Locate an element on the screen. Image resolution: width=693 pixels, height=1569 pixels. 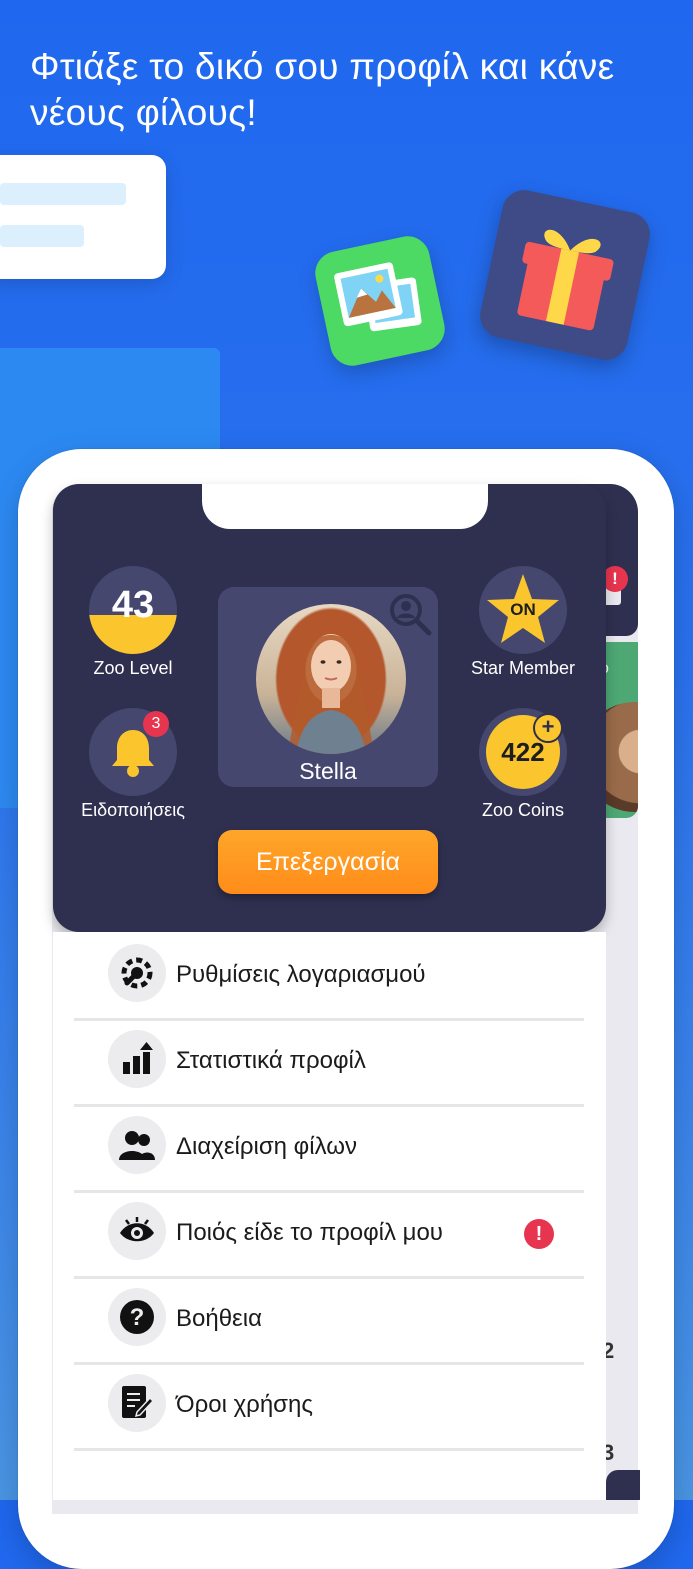
help-icon: ? is located at coordinates (137, 1317).